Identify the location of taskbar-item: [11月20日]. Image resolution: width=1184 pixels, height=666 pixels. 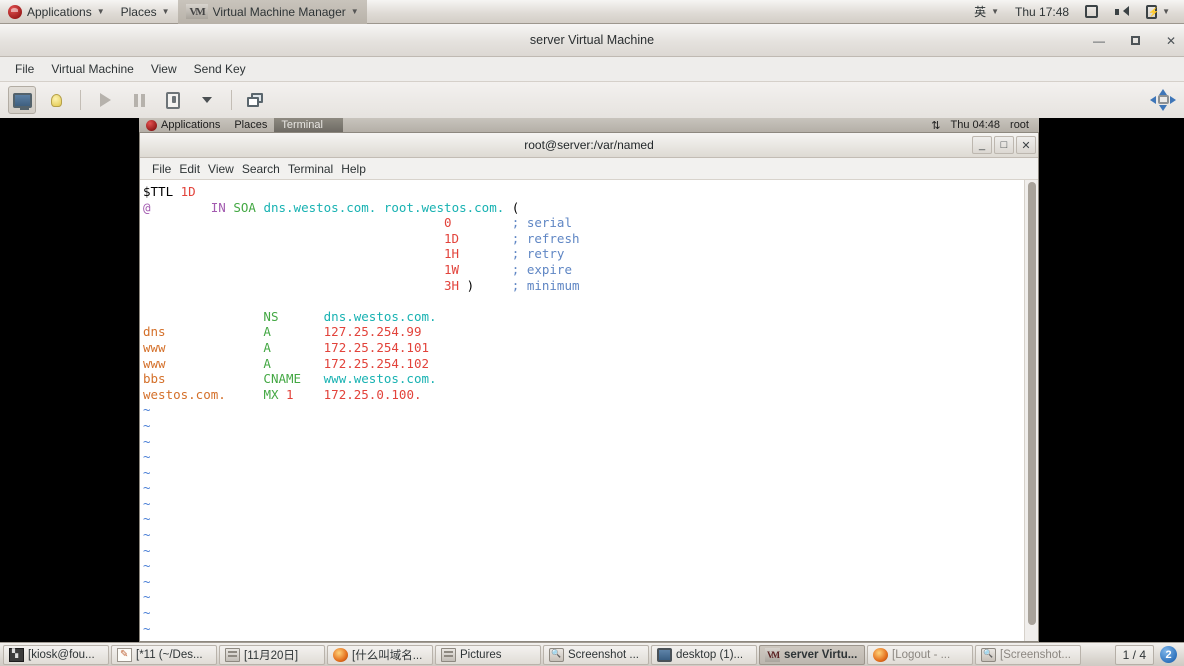
(272, 654).